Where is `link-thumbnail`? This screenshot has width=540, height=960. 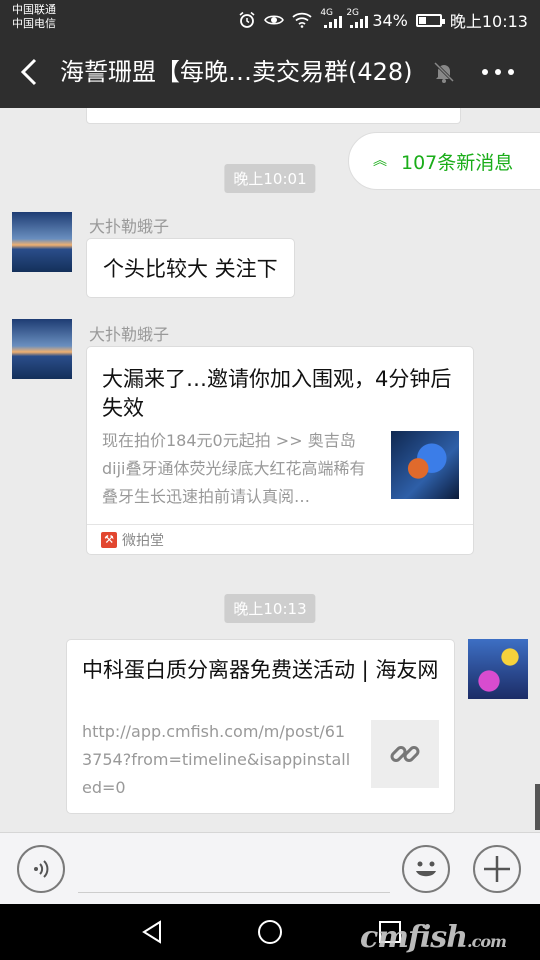
link-thumbnail is located at coordinates (405, 754).